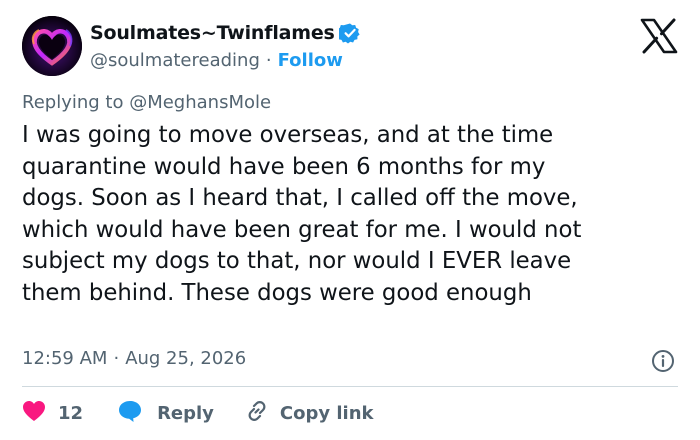 Image resolution: width=700 pixels, height=440 pixels. Describe the element at coordinates (65, 358) in the screenshot. I see `tweet-time: 12:59 AM` at that location.